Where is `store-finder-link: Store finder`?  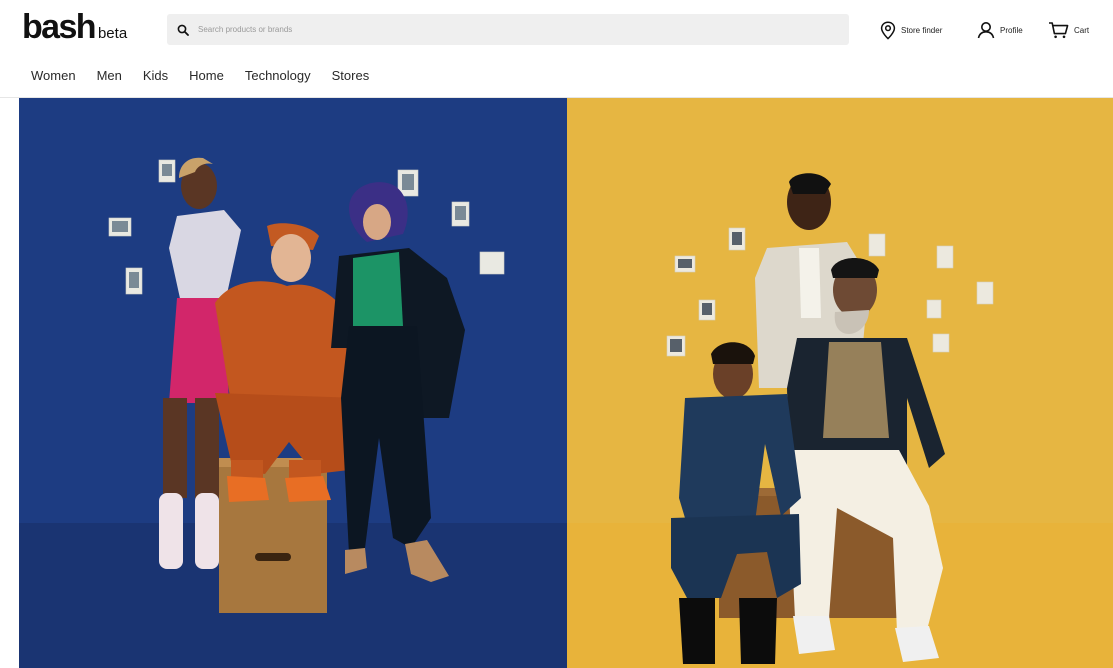
store-finder-link: Store finder is located at coordinates (911, 30).